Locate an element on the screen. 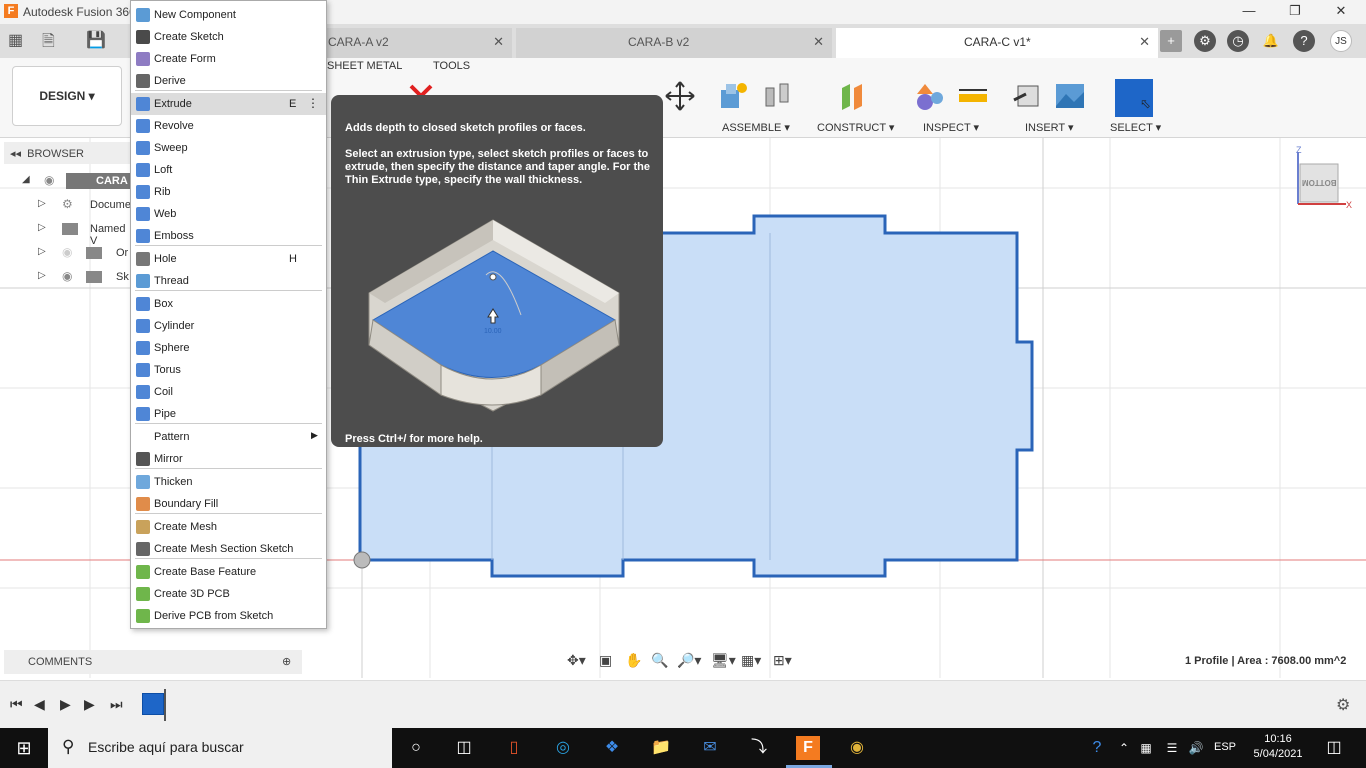 The image size is (1366, 768). play-icon: ▶ is located at coordinates (65, 704).